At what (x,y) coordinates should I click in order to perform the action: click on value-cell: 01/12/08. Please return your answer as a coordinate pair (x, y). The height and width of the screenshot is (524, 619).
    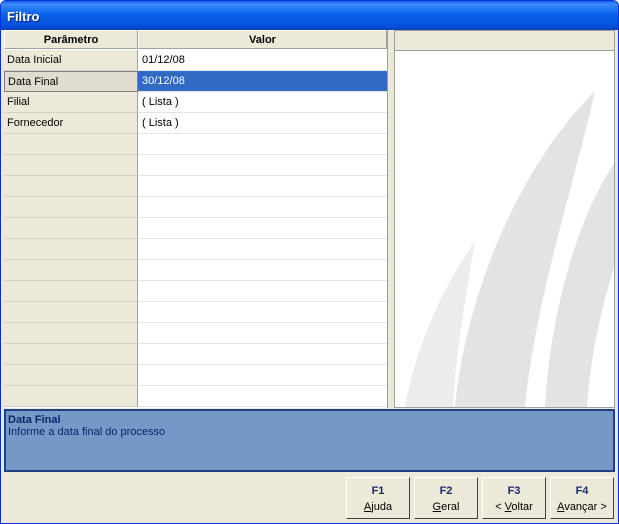
    Looking at the image, I should click on (262, 60).